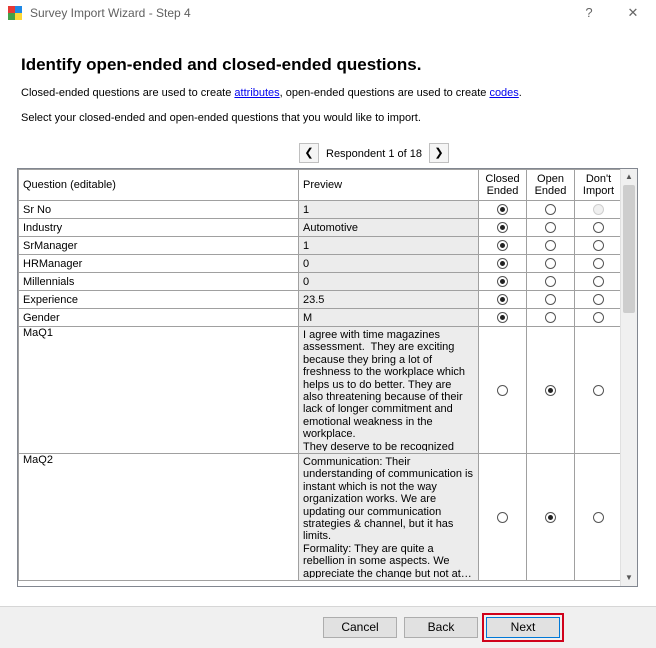 The image size is (656, 648). I want to click on header-closed-ended: Closed Ended, so click(502, 185).